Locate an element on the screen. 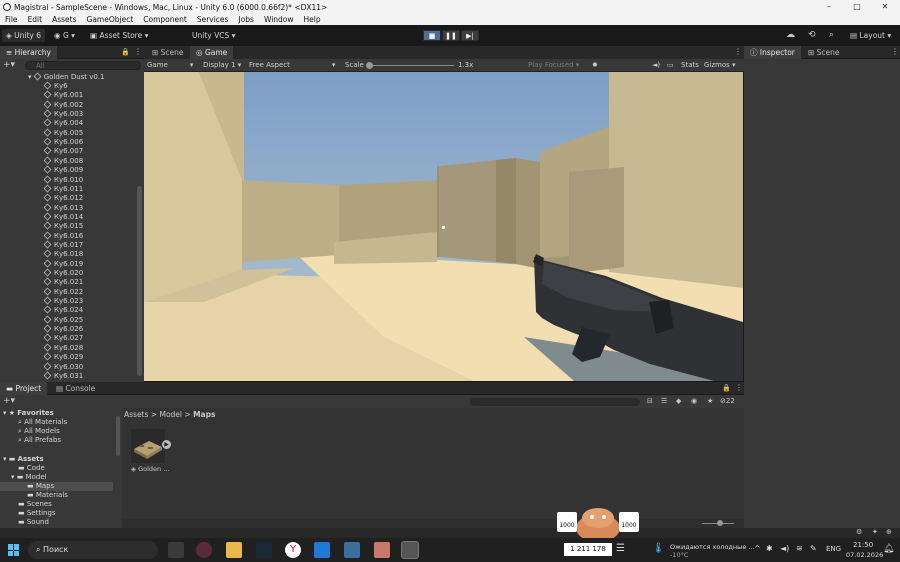  menu-icon: ☰ is located at coordinates (620, 548).